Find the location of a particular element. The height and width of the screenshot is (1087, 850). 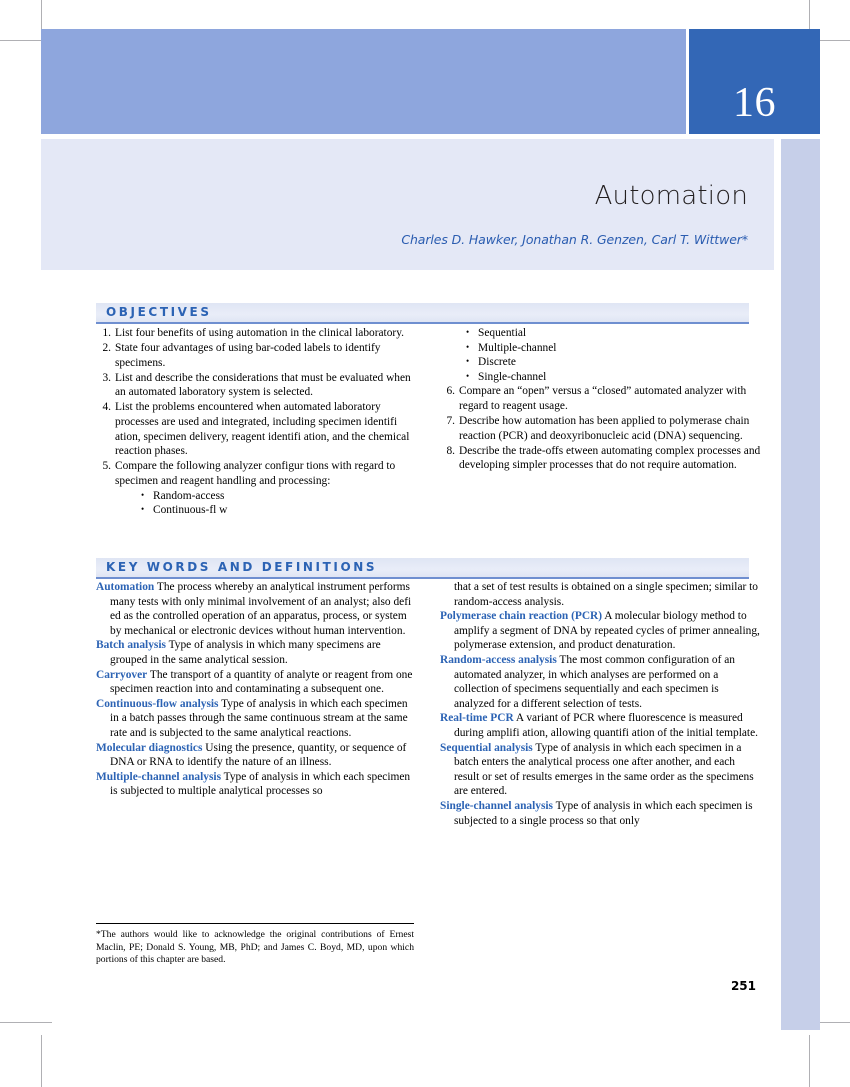

keyword-term: Real-time PCR is located at coordinates (477, 718).